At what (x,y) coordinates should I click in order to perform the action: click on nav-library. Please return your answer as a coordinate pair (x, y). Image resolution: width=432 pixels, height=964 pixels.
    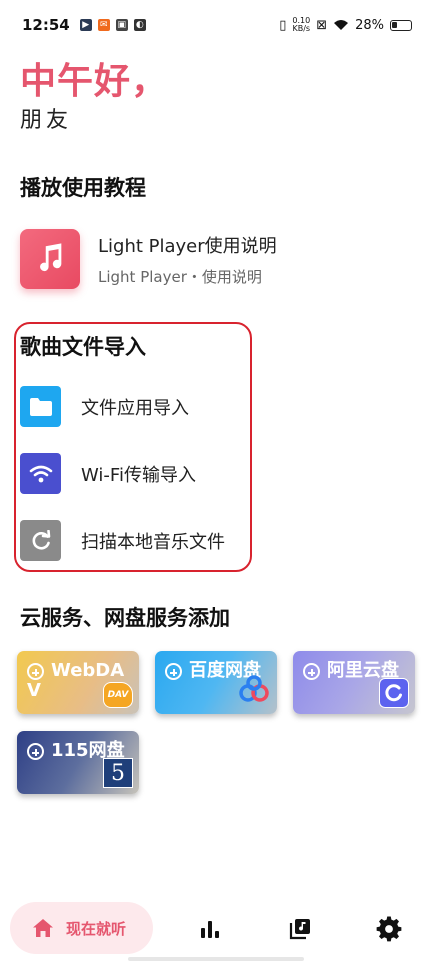
    Looking at the image, I should click on (300, 929).